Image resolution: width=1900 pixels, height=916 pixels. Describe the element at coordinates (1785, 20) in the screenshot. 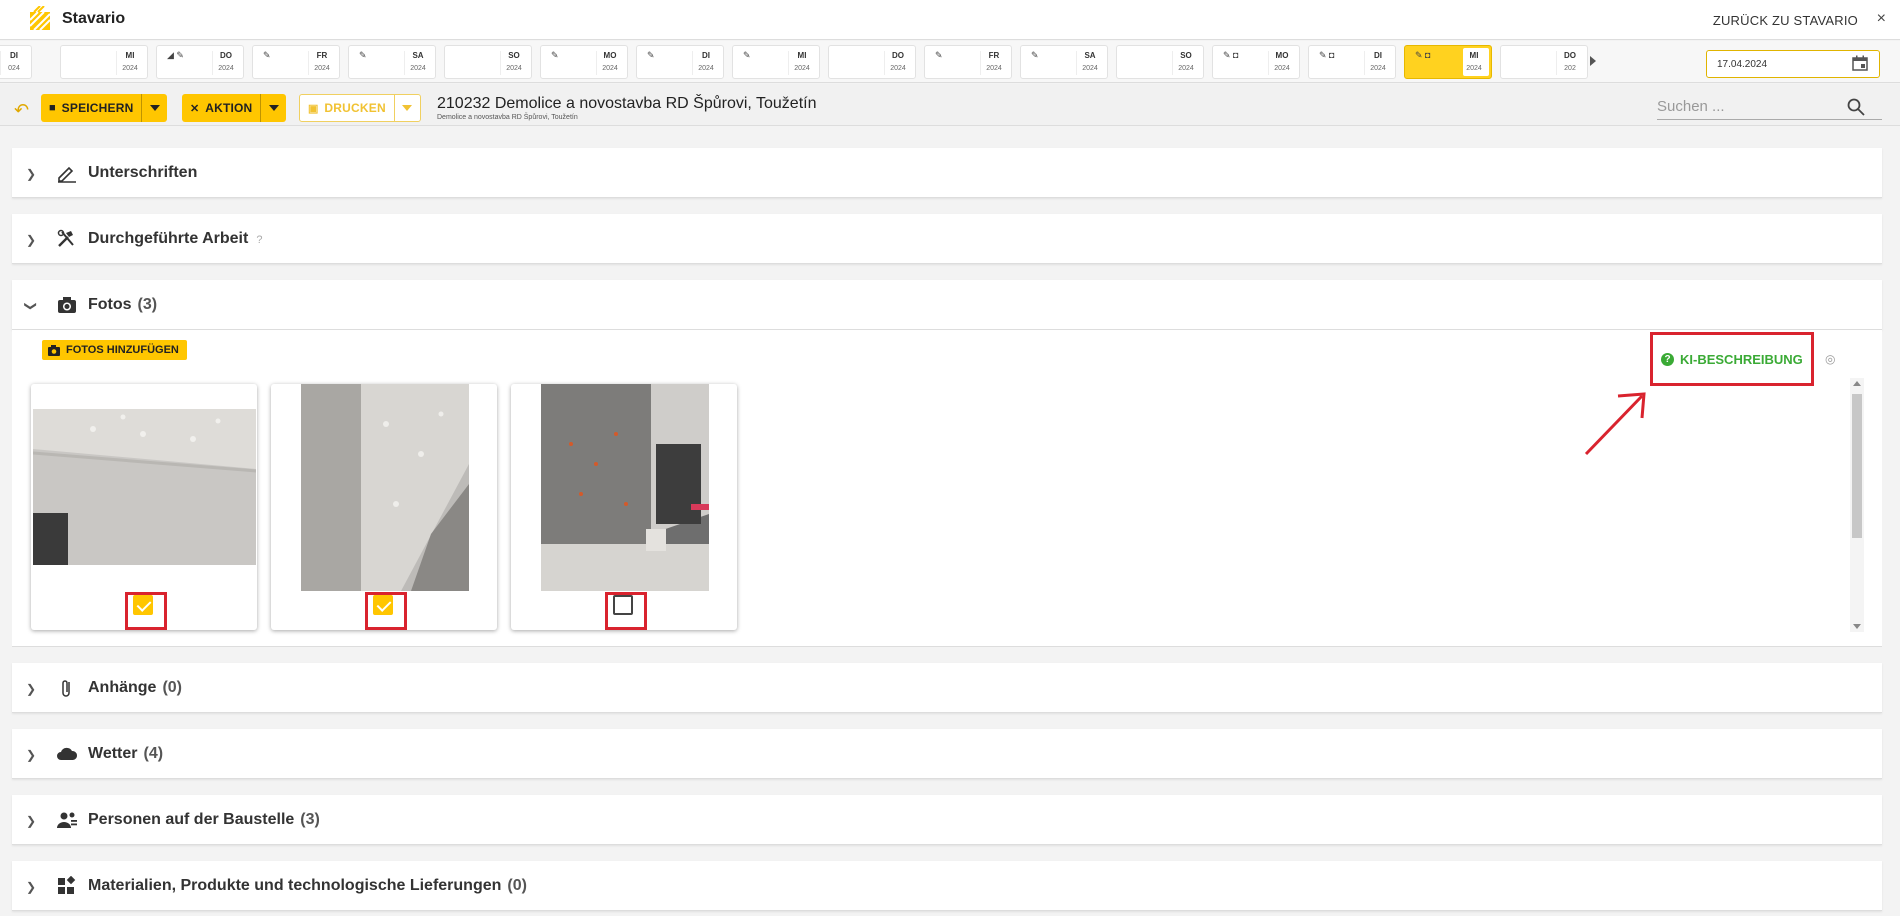

I see `back-to-stavario-link: ZURÜCK ZU STAVARIO` at that location.